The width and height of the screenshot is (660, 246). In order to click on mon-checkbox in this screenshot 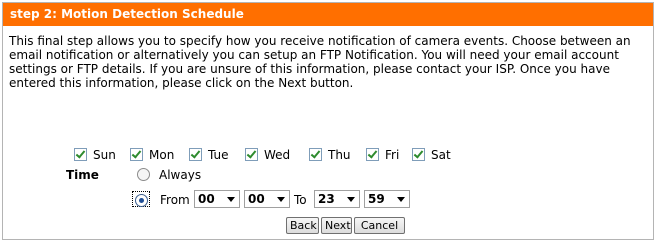, I will do `click(136, 154)`.